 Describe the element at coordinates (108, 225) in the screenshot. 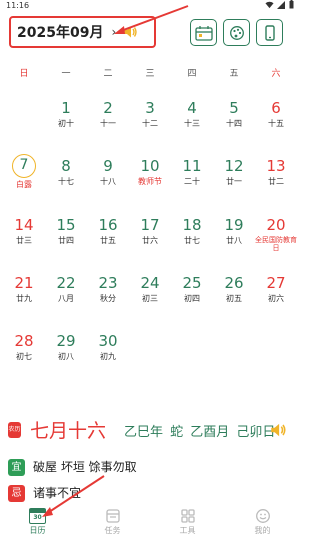

I see `day-number: 16` at that location.